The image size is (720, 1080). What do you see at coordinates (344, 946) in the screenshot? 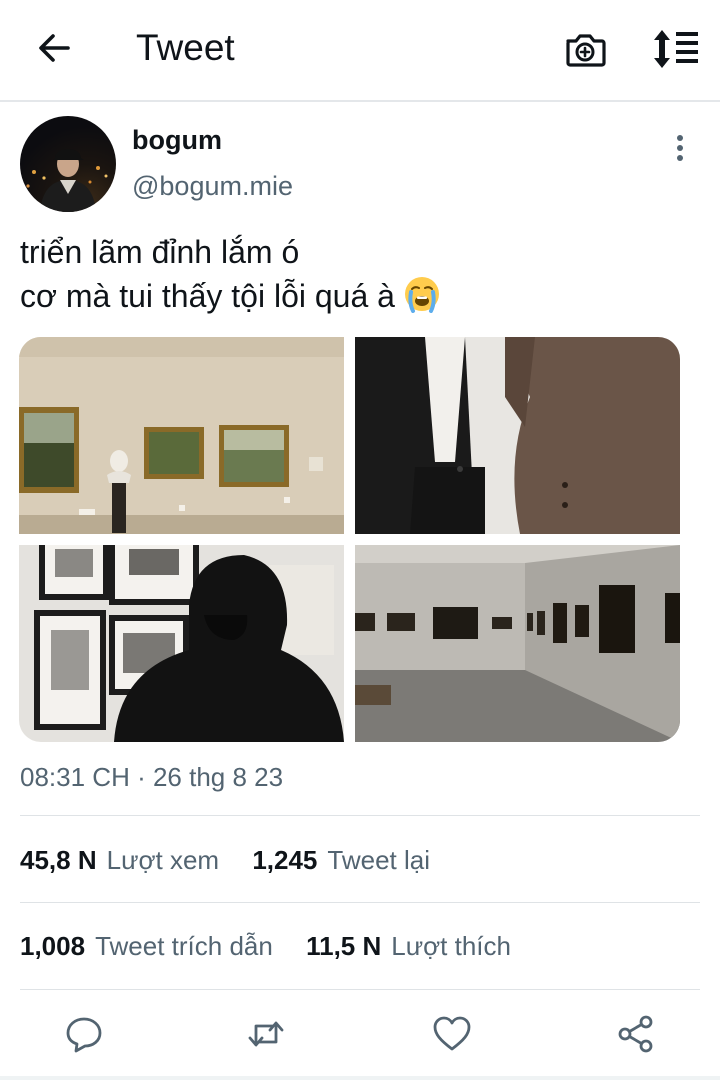
I see `likes-count: 11,5 N` at bounding box center [344, 946].